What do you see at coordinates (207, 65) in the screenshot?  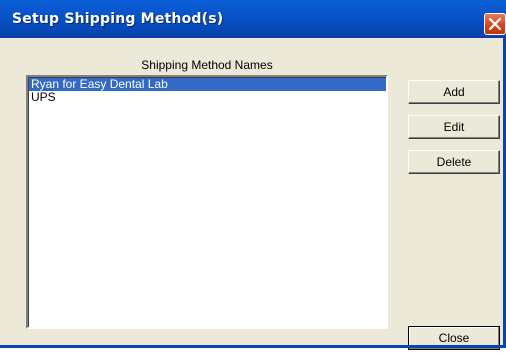 I see `list-header: Shipping Method Names` at bounding box center [207, 65].